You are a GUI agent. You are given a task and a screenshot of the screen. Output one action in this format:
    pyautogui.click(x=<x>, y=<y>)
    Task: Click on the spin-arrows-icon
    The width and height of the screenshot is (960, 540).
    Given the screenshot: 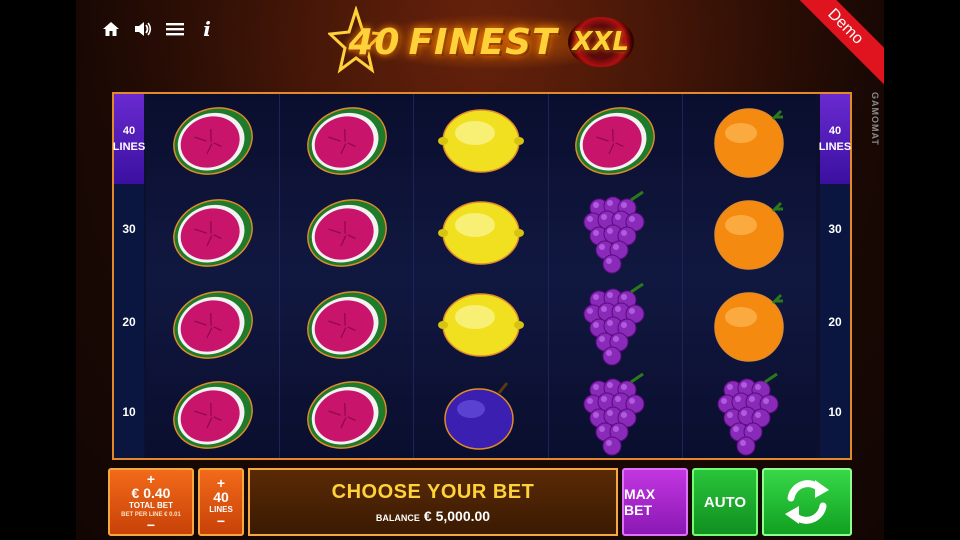 What is the action you would take?
    pyautogui.click(x=807, y=502)
    